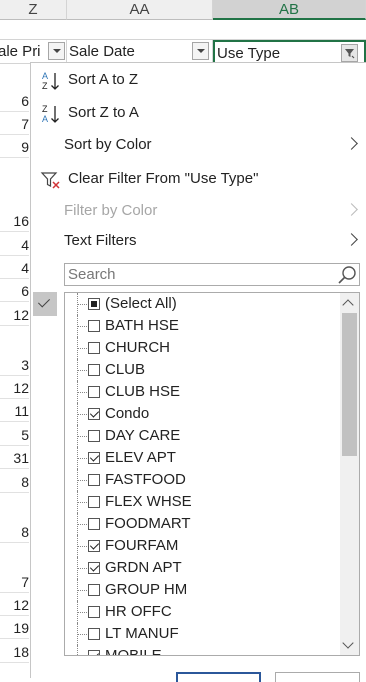 This screenshot has height=682, width=366. What do you see at coordinates (142, 633) in the screenshot?
I see `list-item-label: LT MANUF` at bounding box center [142, 633].